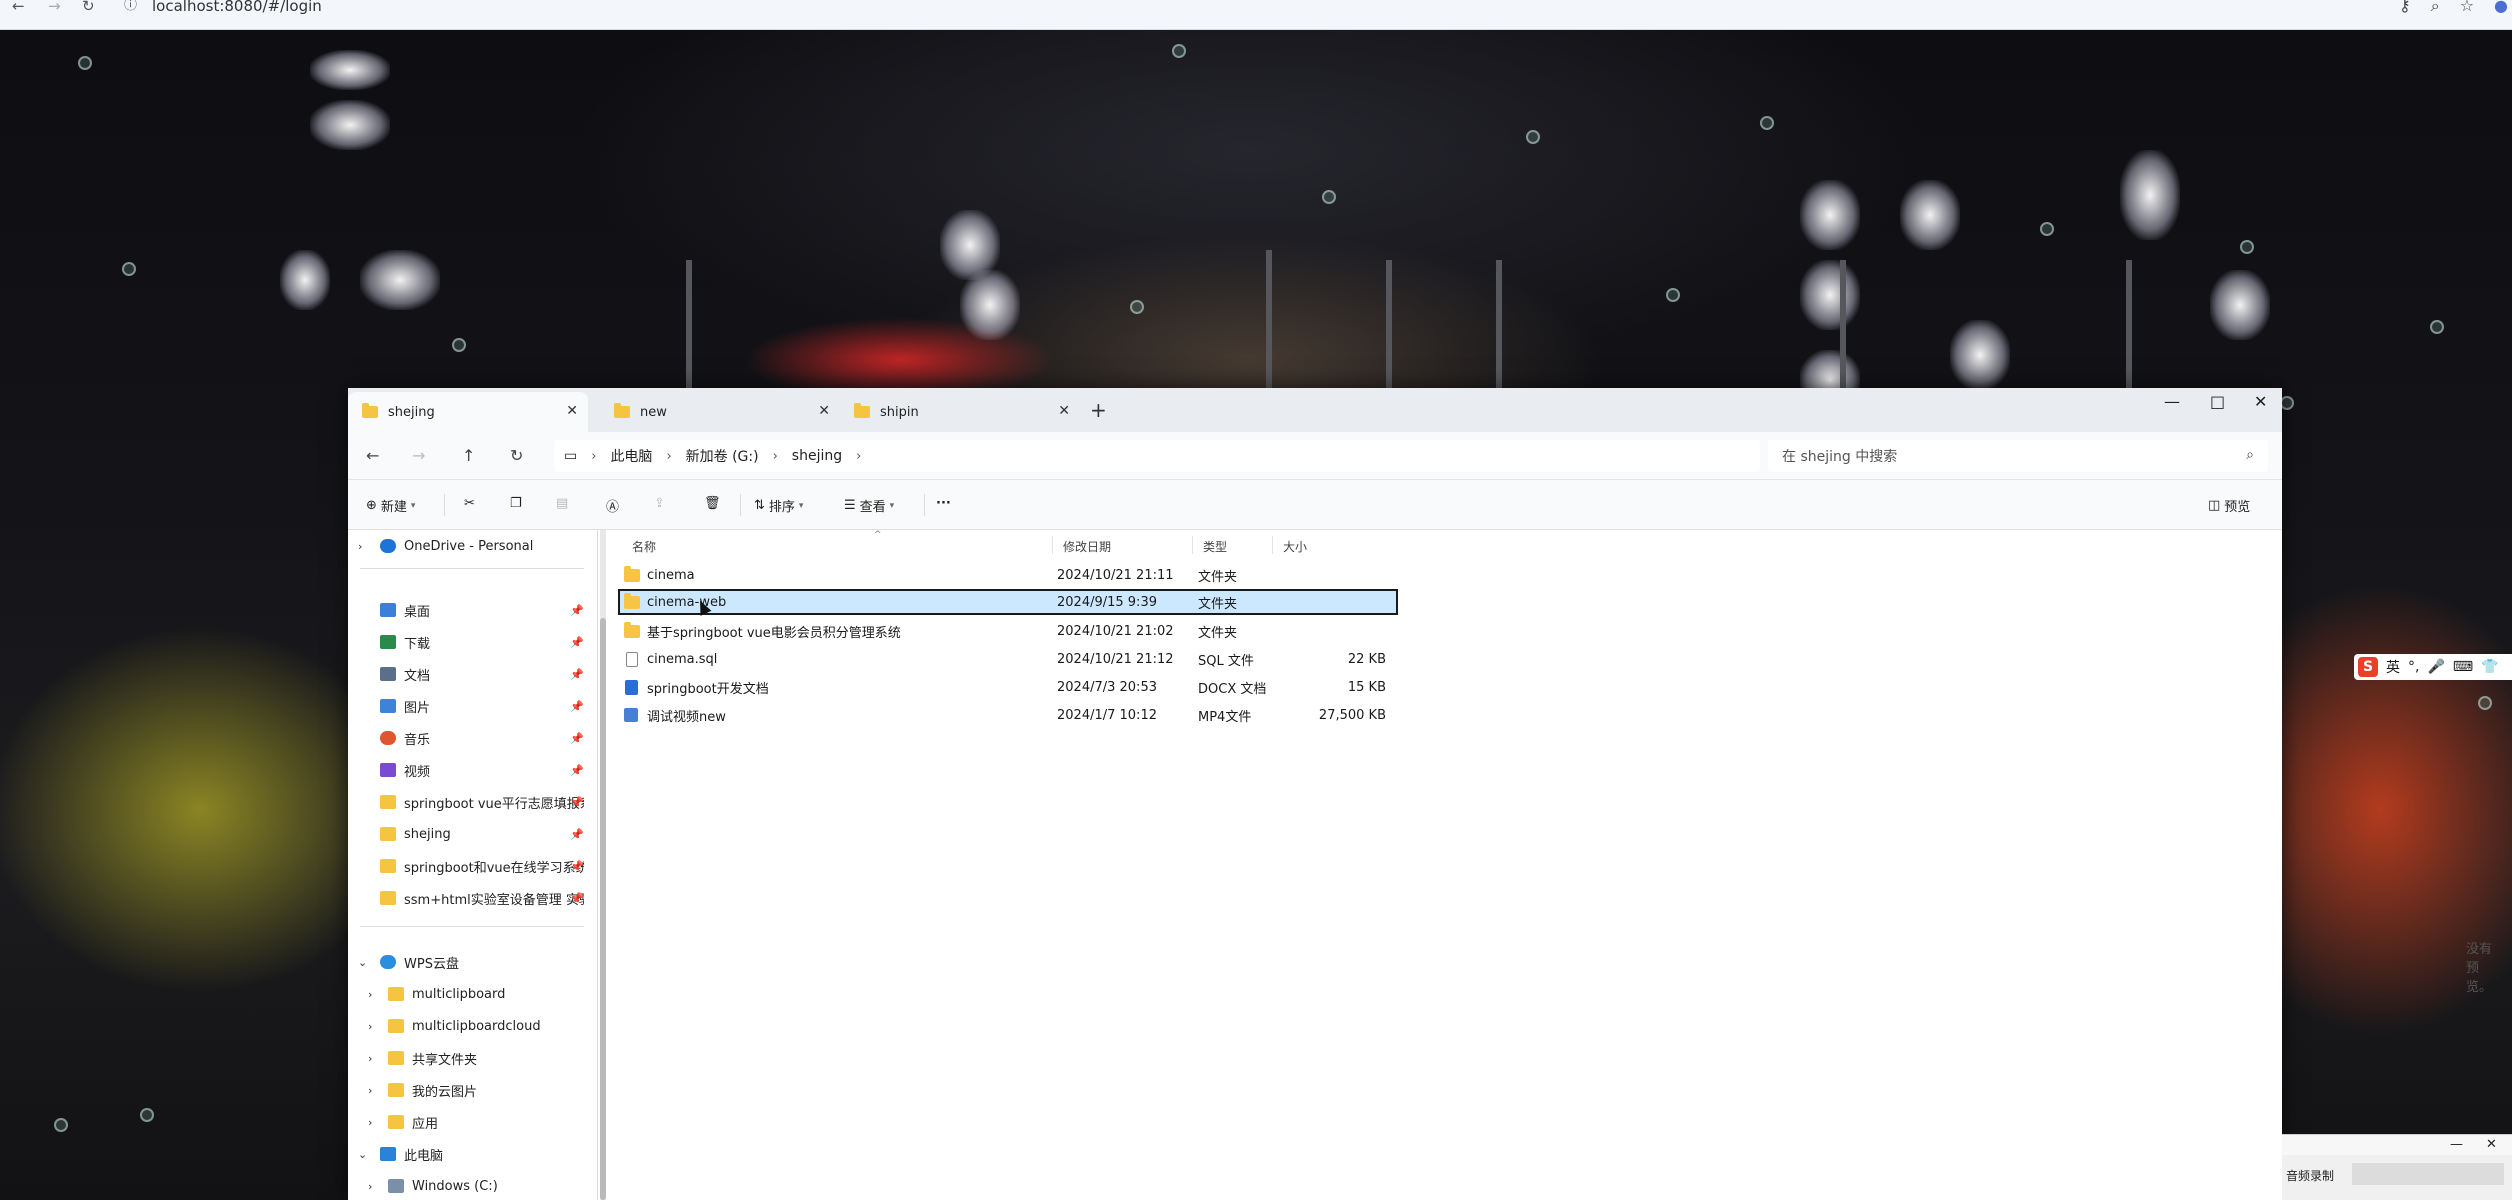 The image size is (2512, 1200). What do you see at coordinates (472, 546) in the screenshot?
I see `nav-onedrive: › OneDrive - Personal` at bounding box center [472, 546].